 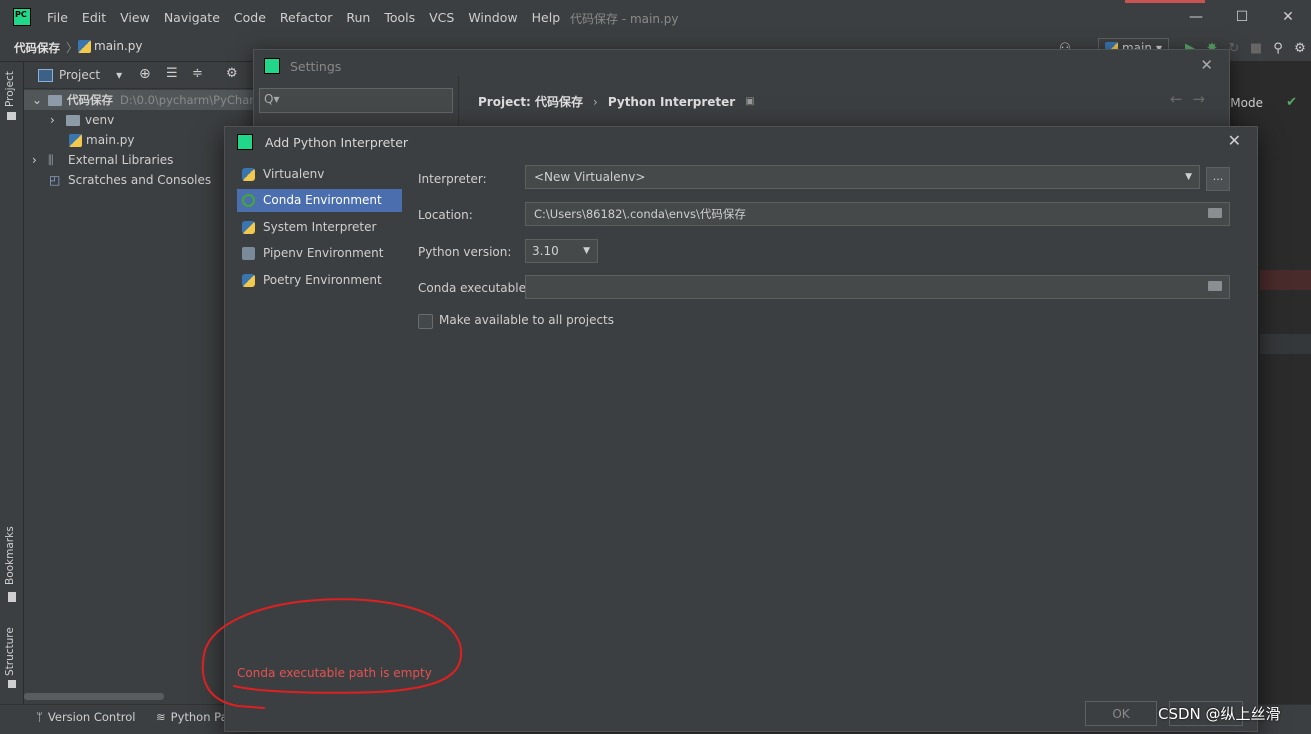 I want to click on env-item-poetry: Poetry Environment, so click(x=319, y=280).